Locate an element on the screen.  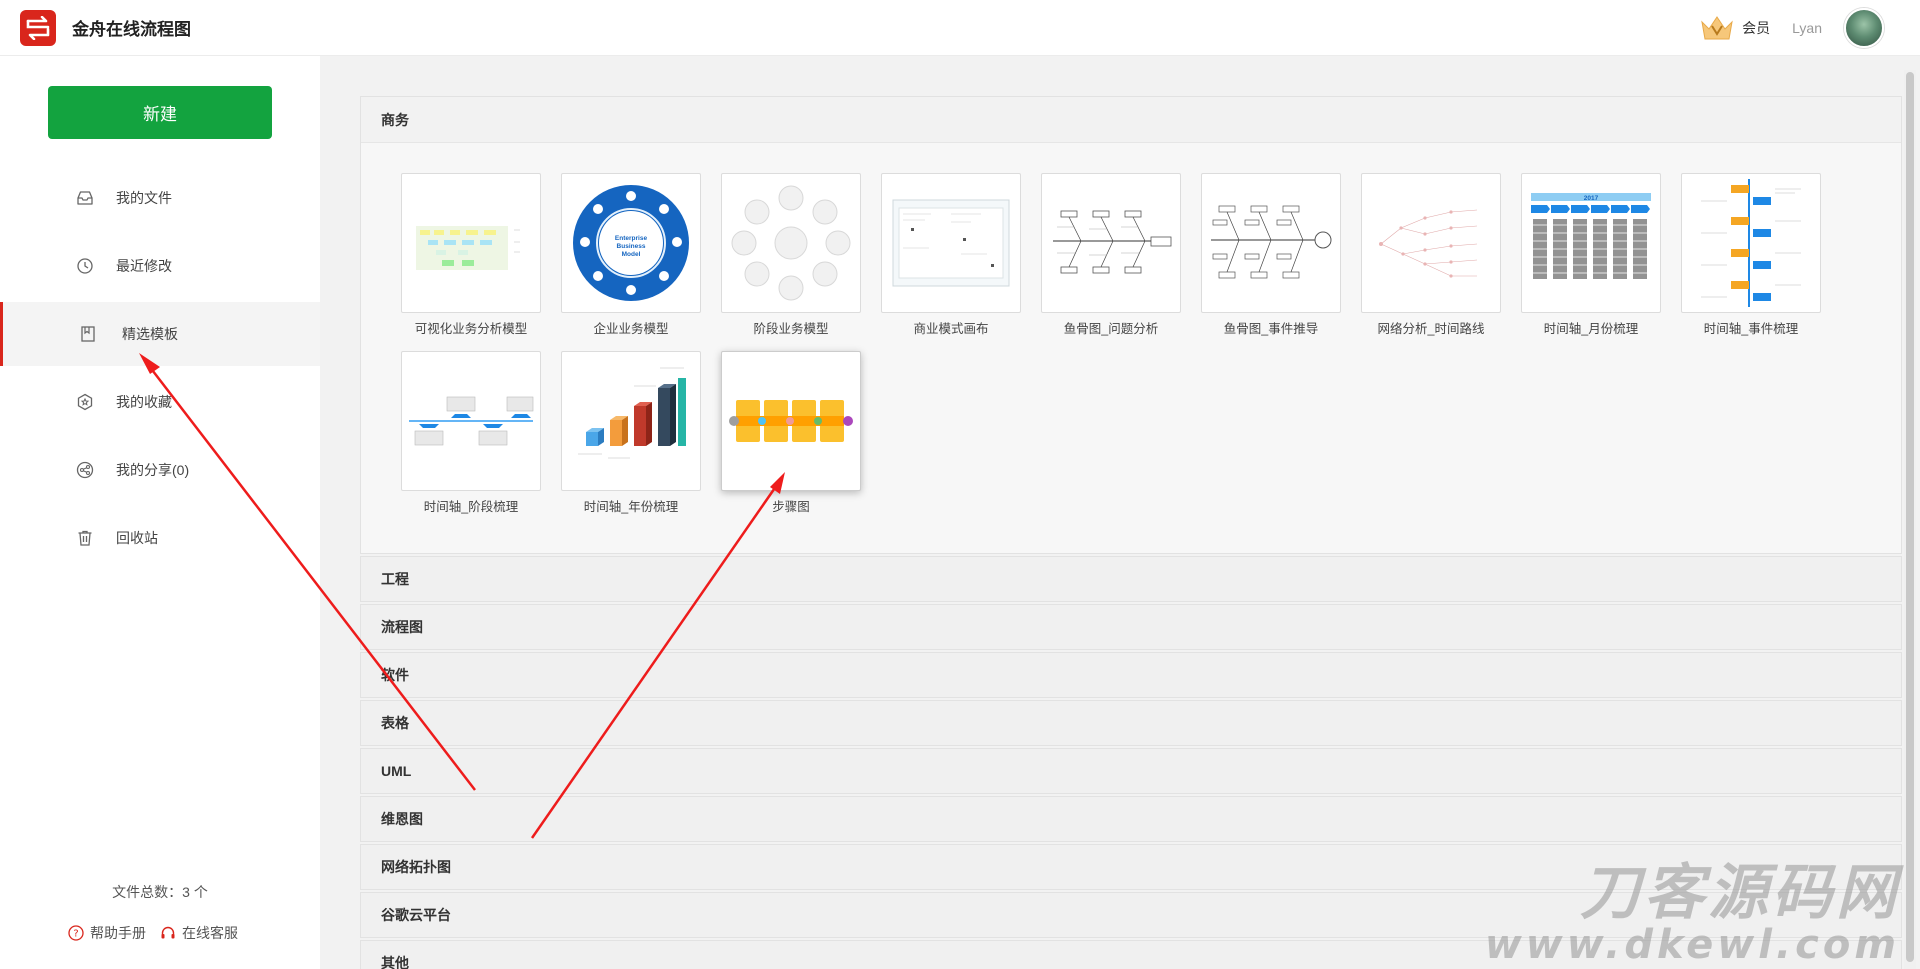
app-logo-icon is located at coordinates (38, 27).